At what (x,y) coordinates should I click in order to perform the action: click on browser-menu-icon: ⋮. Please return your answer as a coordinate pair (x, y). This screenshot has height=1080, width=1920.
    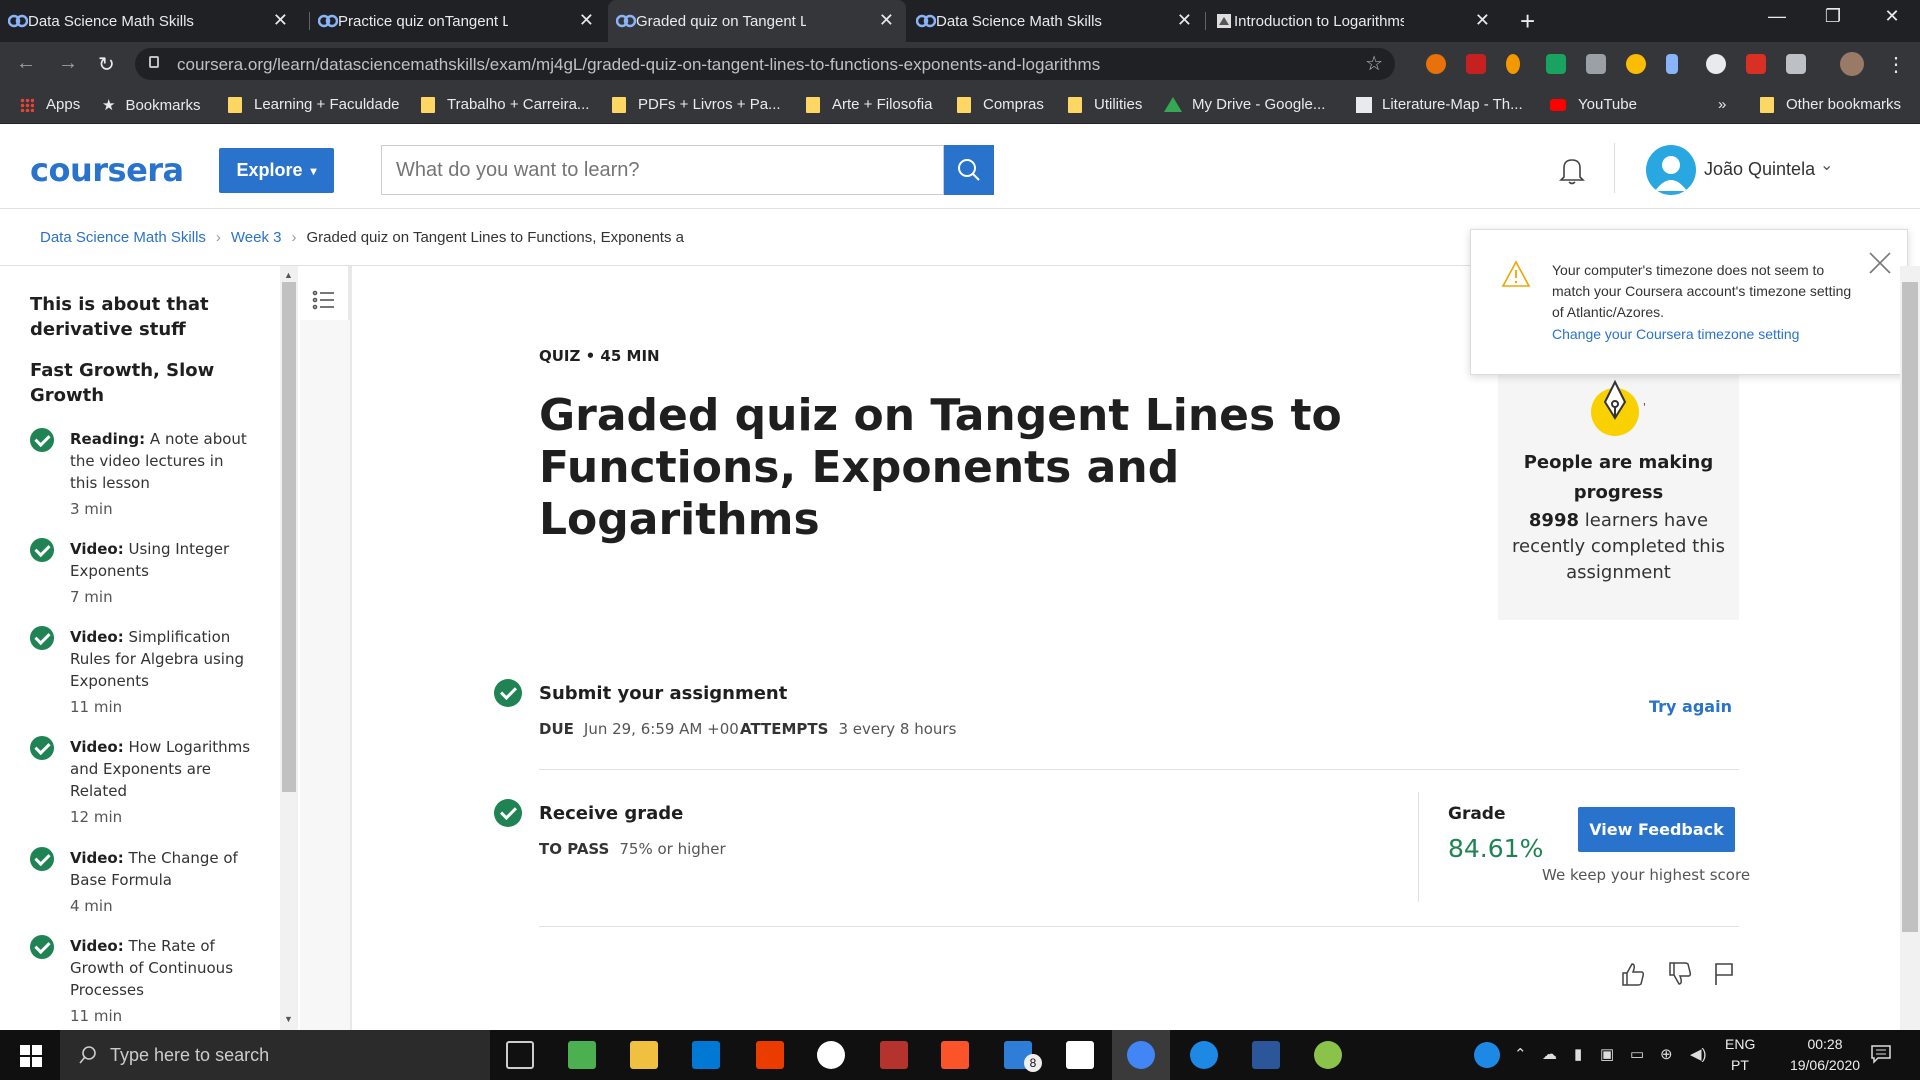
    Looking at the image, I should click on (1896, 64).